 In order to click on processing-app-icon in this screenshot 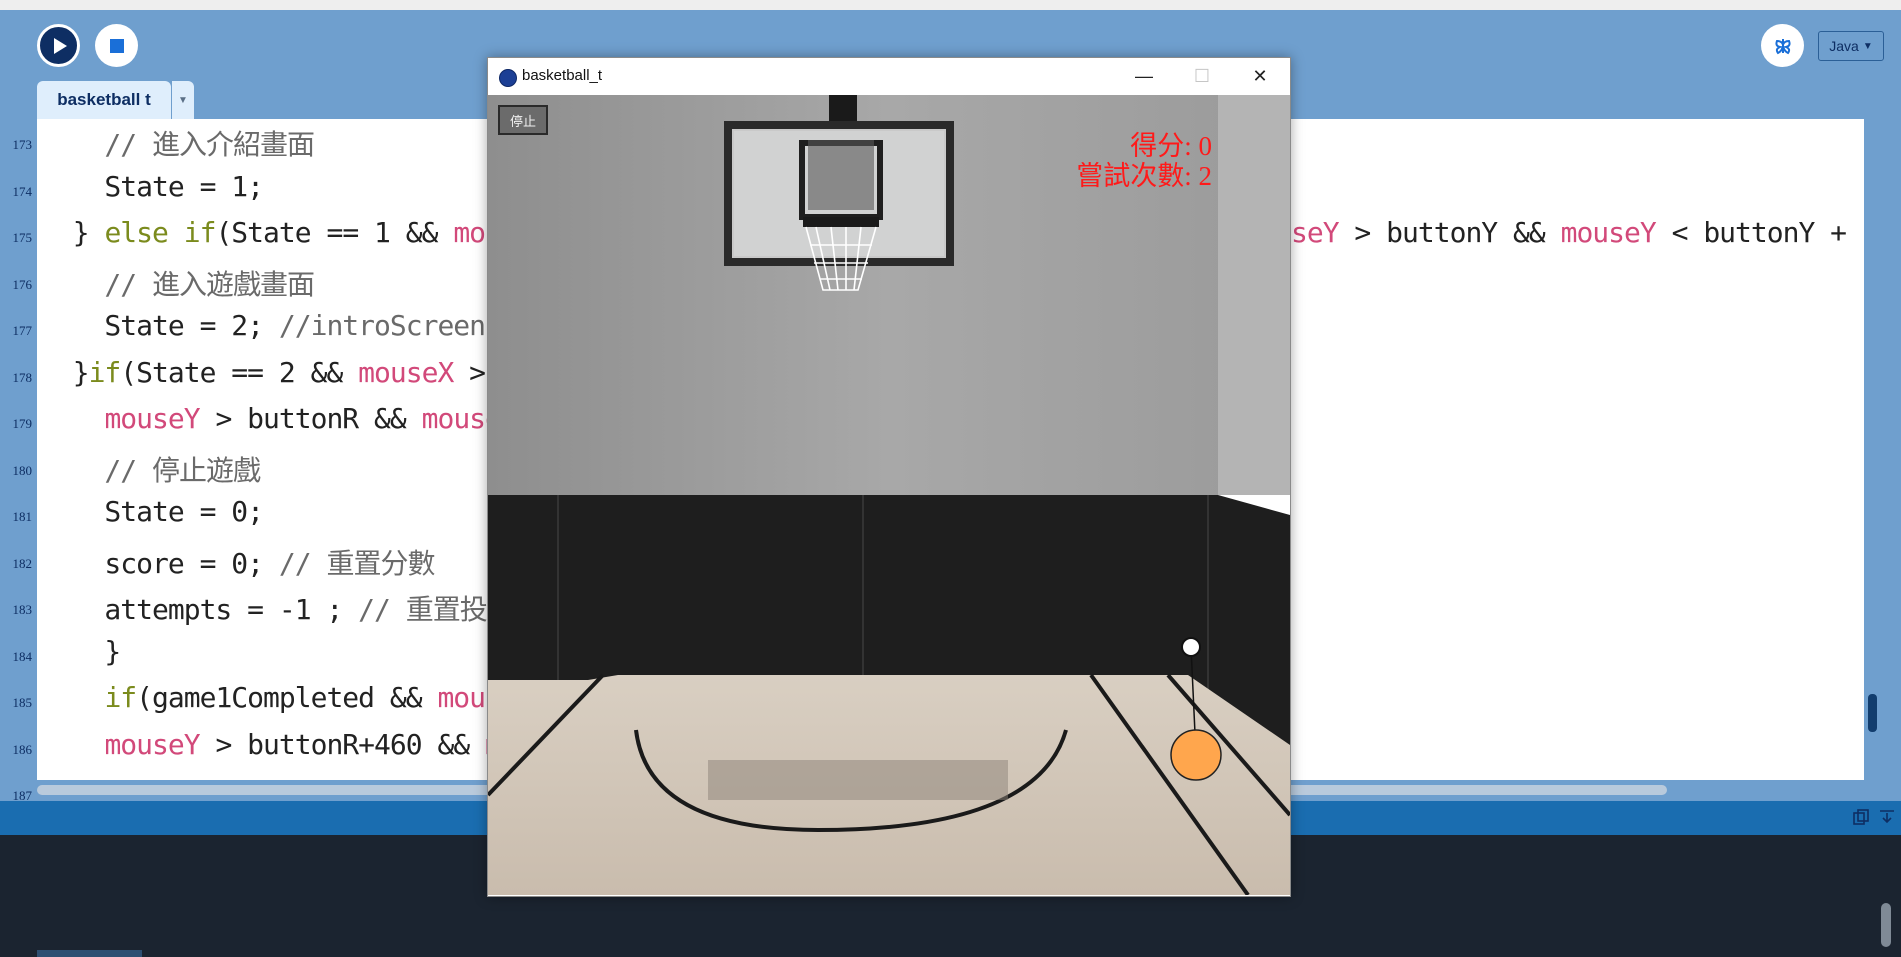, I will do `click(508, 78)`.